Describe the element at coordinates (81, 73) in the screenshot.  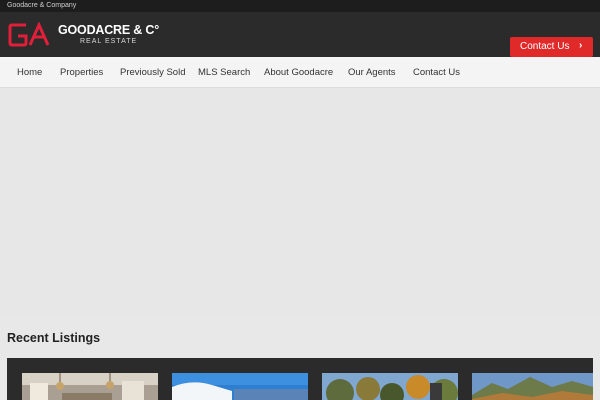
I see `nav-item-properties: Properties` at that location.